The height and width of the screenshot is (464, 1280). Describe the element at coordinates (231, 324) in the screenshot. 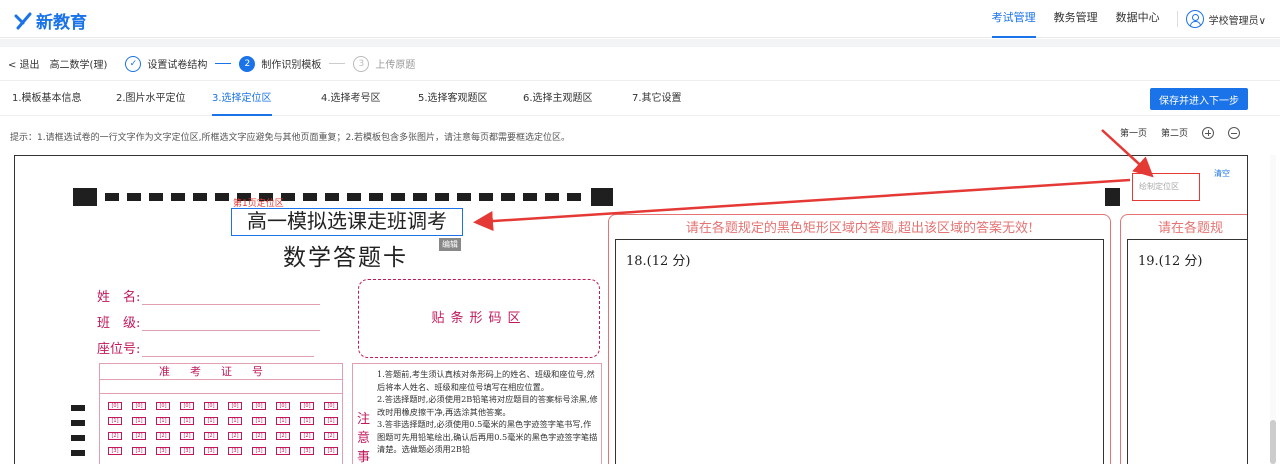

I see `field-line` at that location.